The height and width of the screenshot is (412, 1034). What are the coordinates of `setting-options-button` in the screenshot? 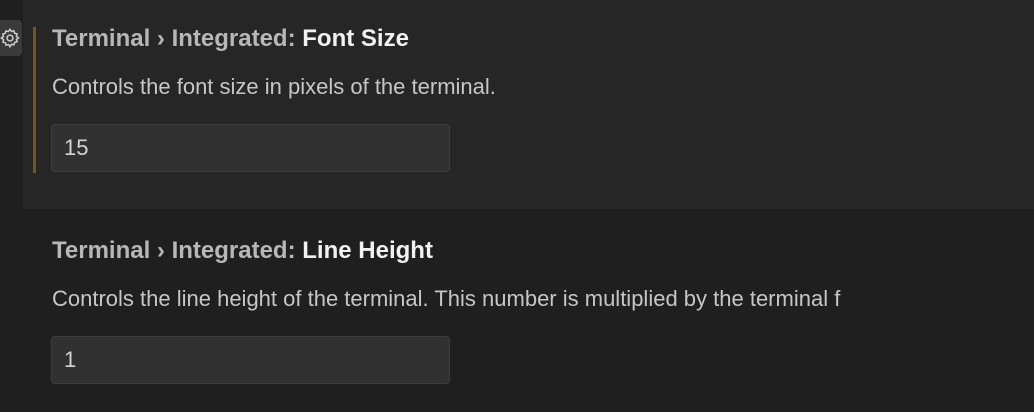 It's located at (11, 38).